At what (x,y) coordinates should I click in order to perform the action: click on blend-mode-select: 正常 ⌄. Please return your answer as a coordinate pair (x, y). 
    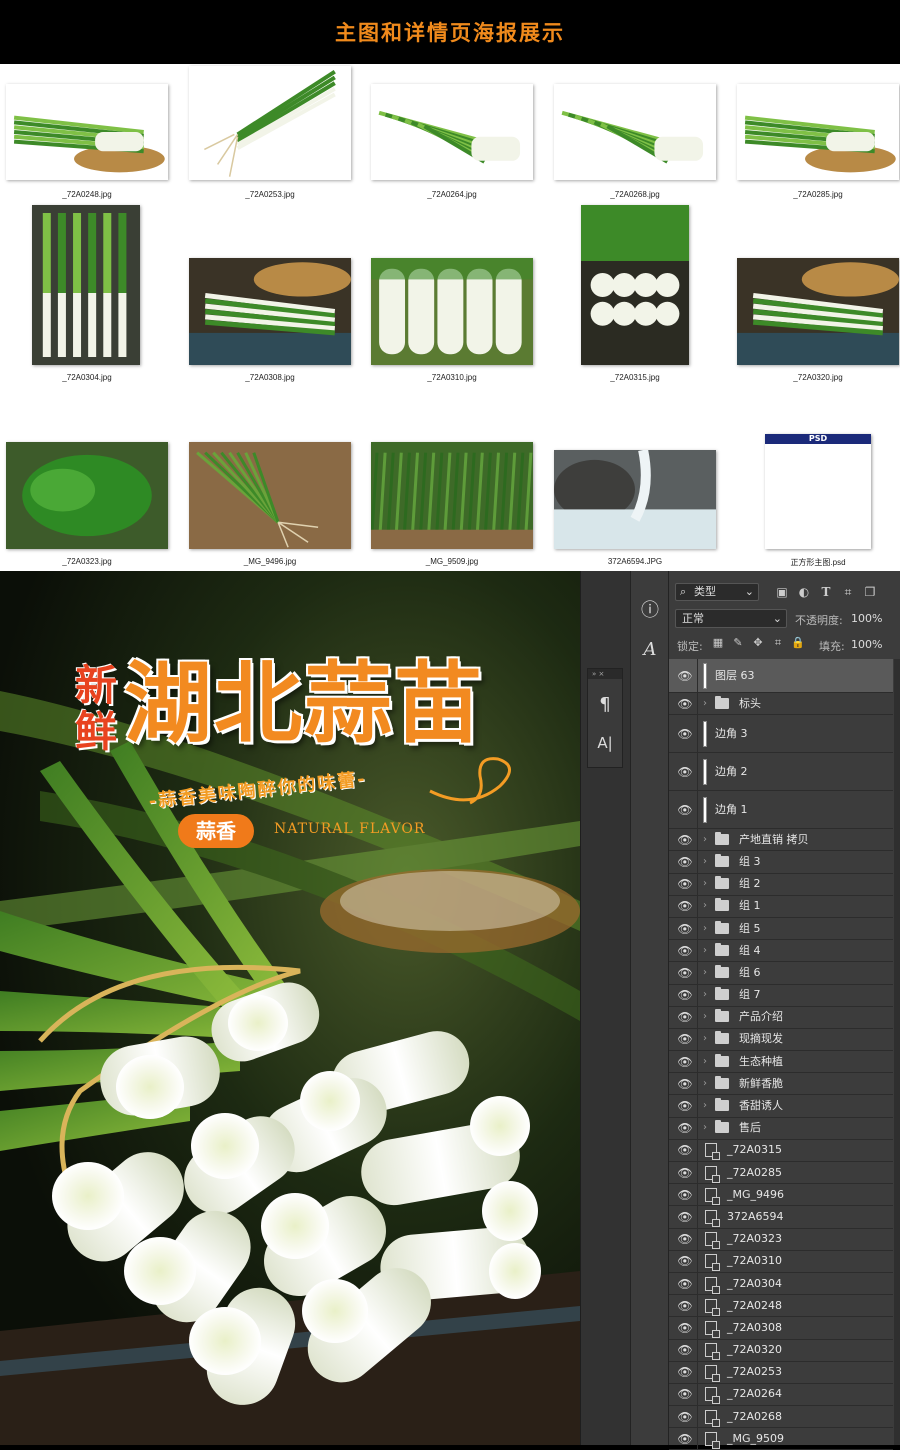
    Looking at the image, I should click on (731, 618).